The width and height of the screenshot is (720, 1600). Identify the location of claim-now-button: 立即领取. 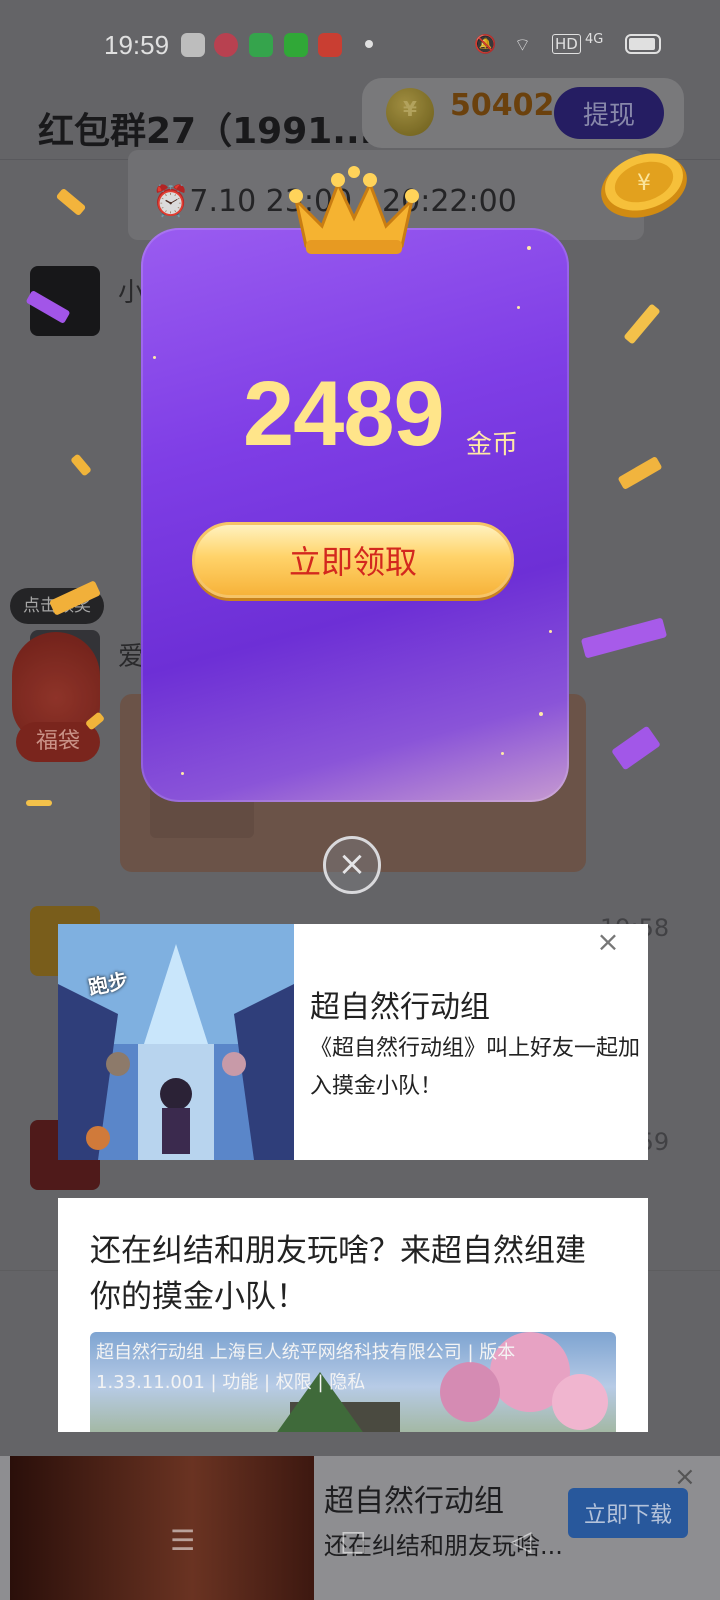
(353, 560).